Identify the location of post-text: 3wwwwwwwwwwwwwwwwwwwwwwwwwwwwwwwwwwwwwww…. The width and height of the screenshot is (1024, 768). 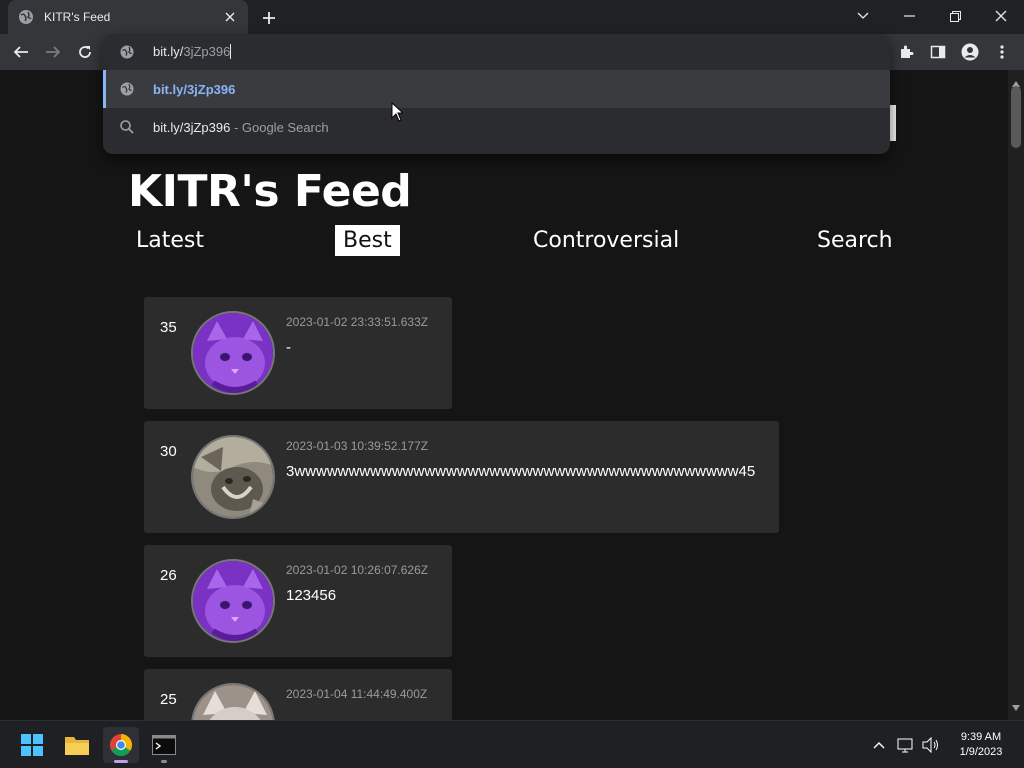
(521, 471).